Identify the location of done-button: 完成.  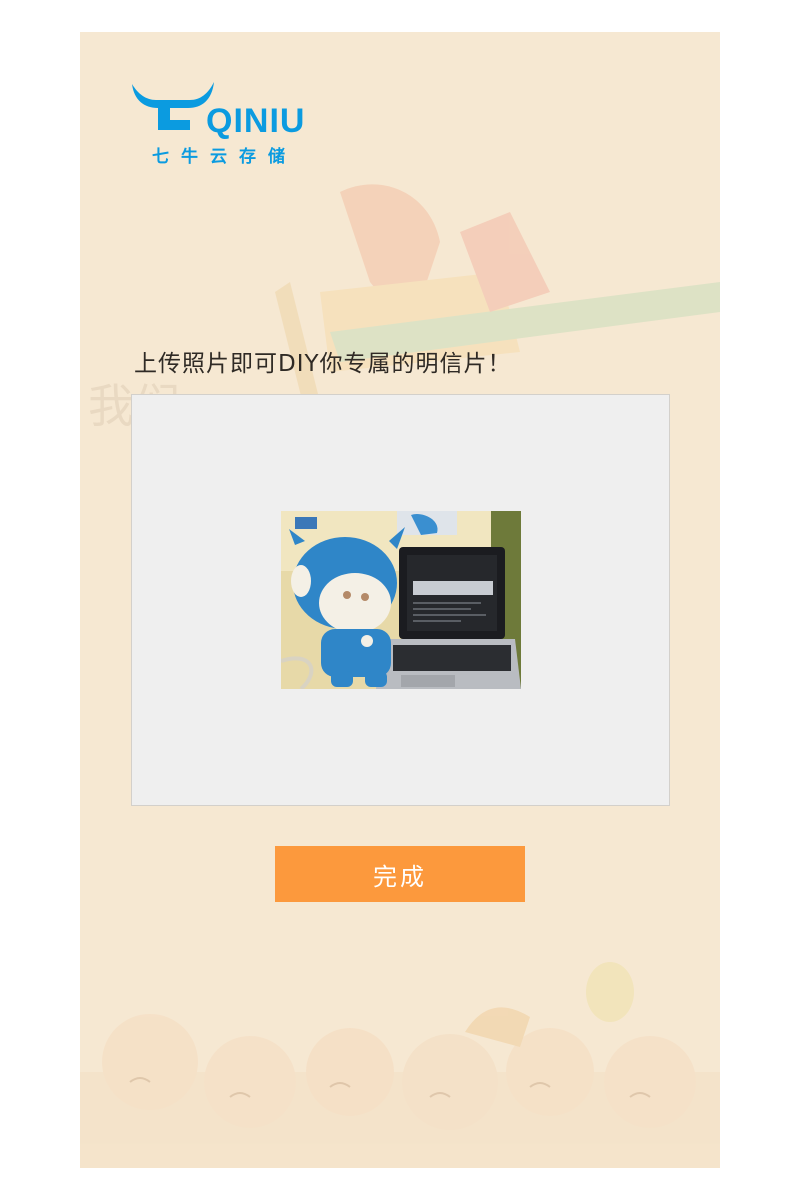
(400, 874).